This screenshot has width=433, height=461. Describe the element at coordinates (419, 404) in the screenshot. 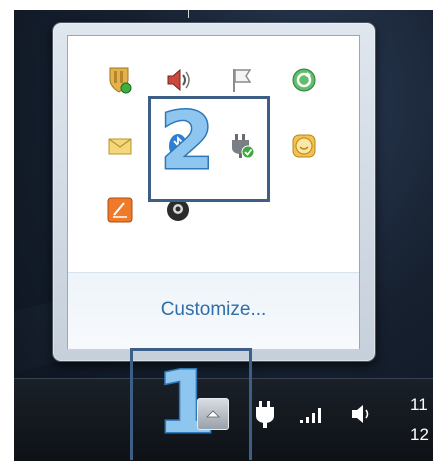

I see `clock-time: 11` at that location.